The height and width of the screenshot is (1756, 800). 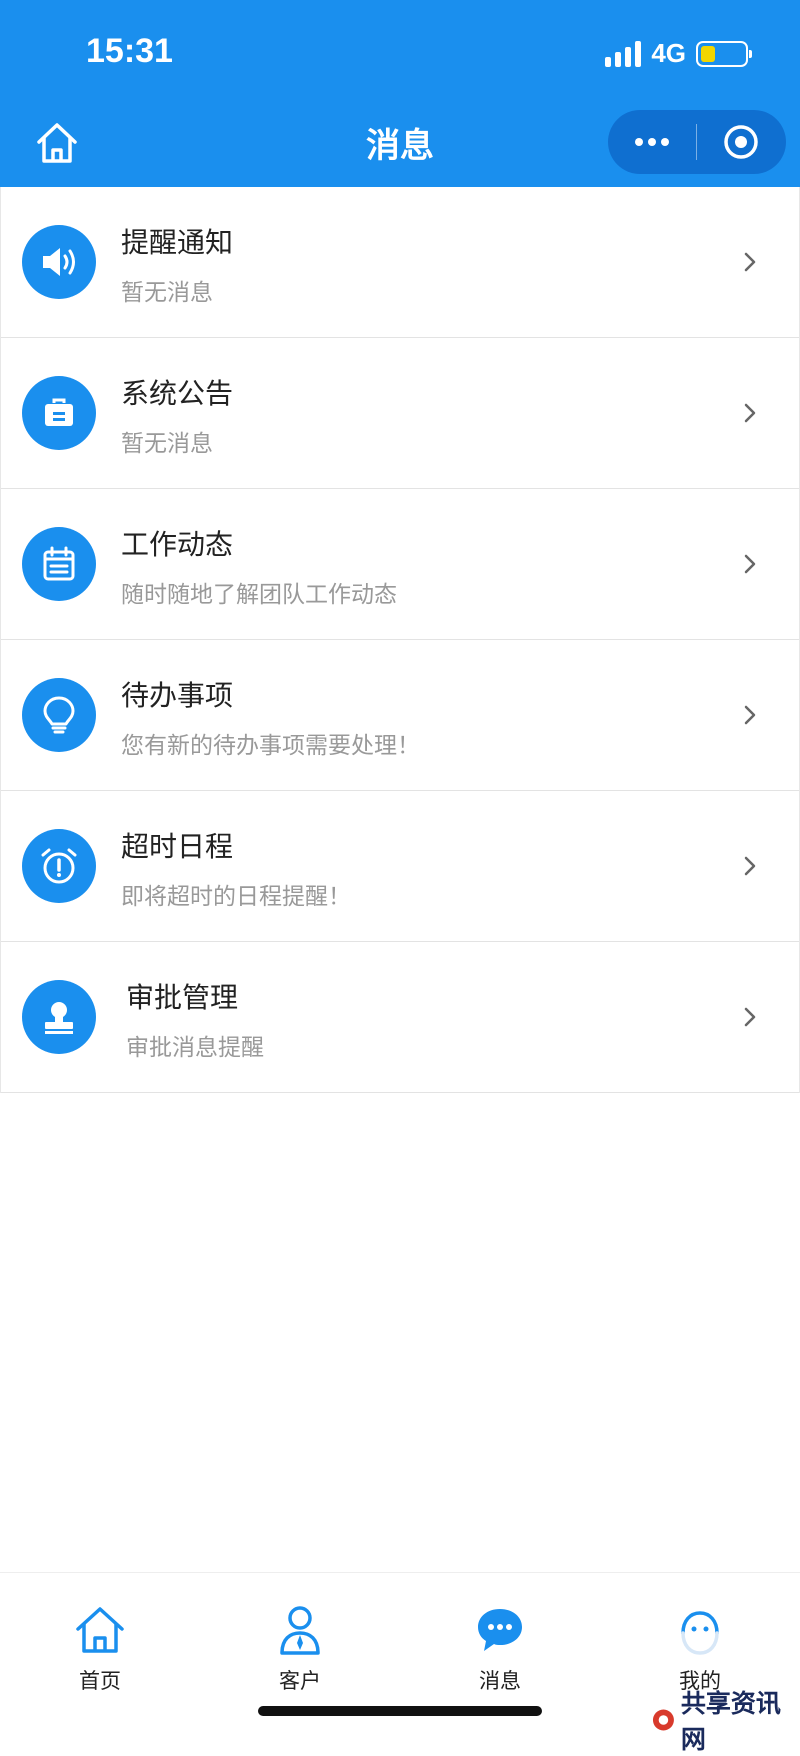 I want to click on profile-icon, so click(x=700, y=1633).